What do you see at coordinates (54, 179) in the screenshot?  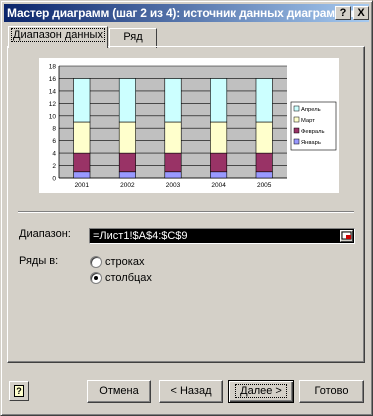 I see `y-tick-label: 0` at bounding box center [54, 179].